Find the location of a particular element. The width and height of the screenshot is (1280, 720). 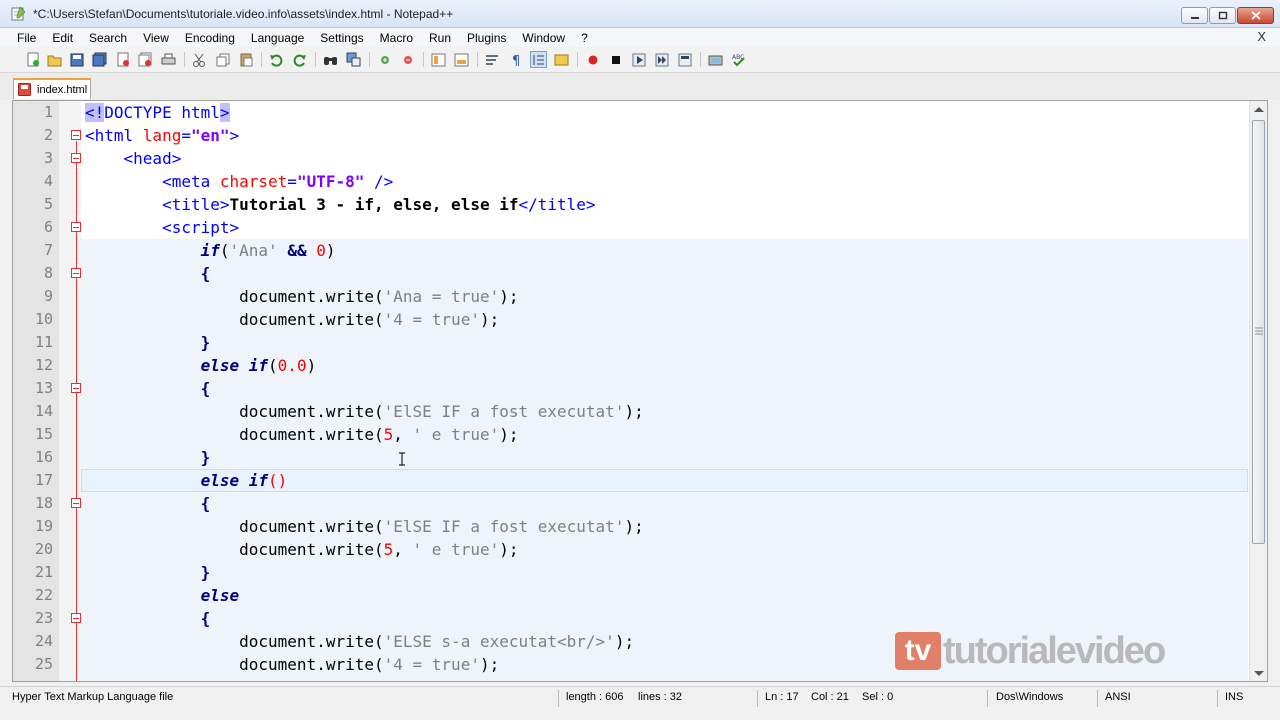

menu-view: View is located at coordinates (156, 38).